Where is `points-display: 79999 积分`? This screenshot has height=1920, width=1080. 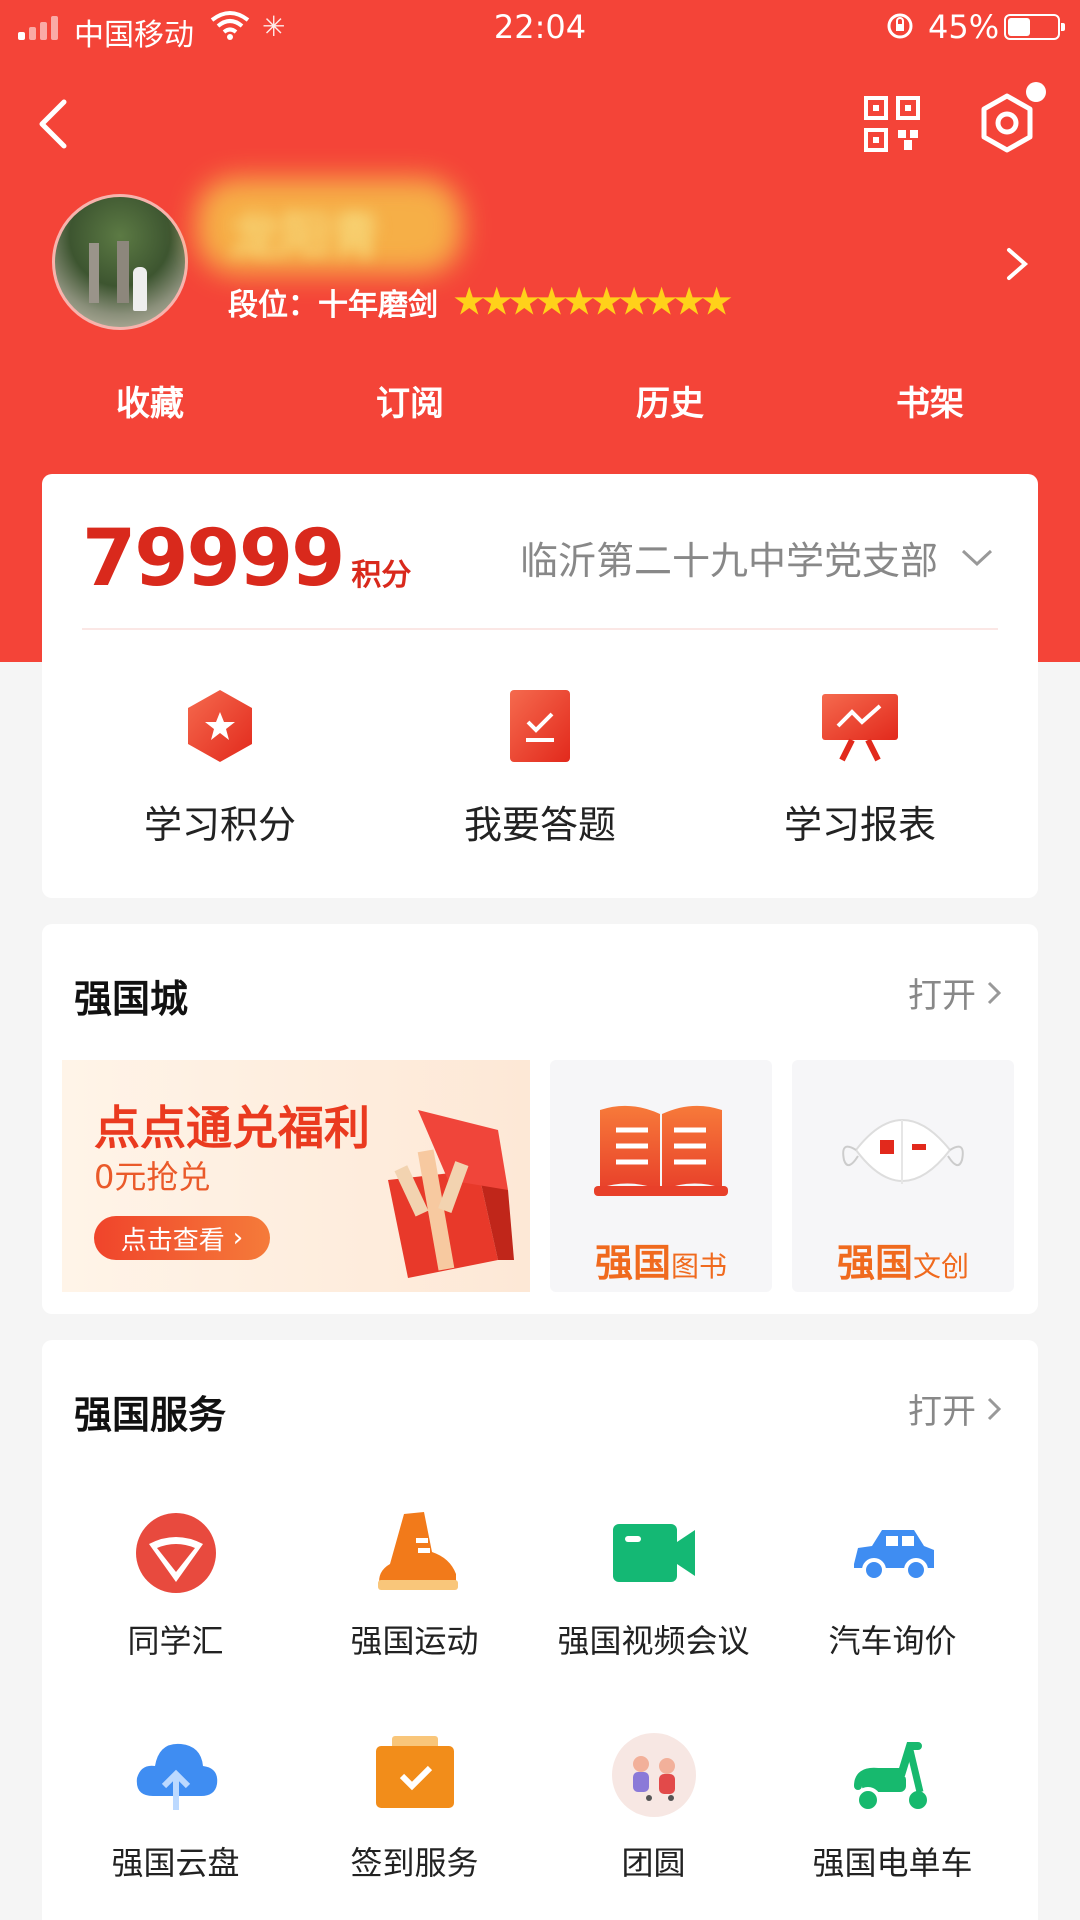 points-display: 79999 积分 is located at coordinates (246, 559).